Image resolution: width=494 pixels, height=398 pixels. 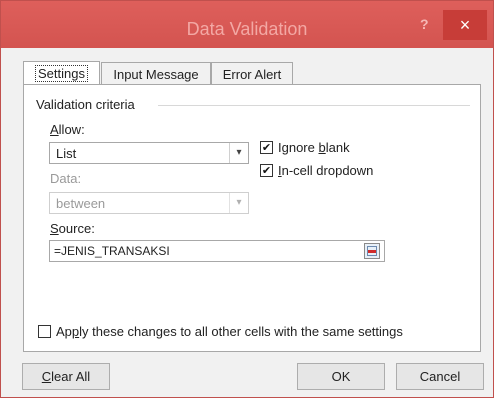 I want to click on close-icon: ×, so click(x=465, y=25).